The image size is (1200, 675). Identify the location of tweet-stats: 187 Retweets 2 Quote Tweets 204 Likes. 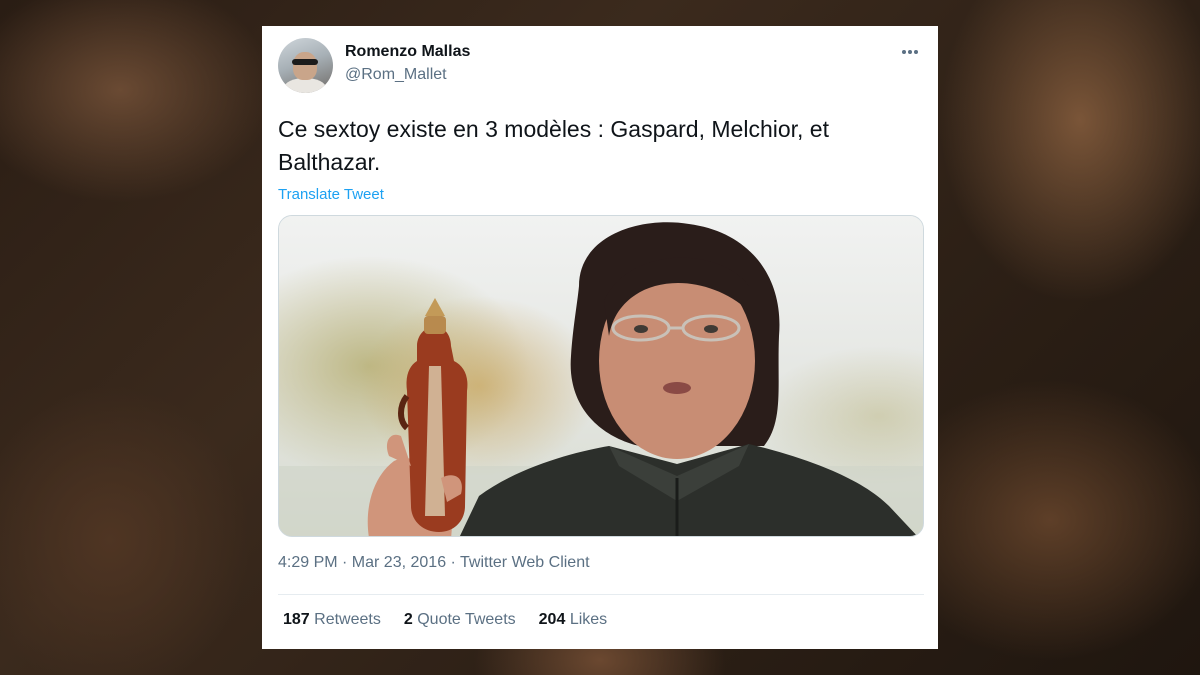
(445, 620).